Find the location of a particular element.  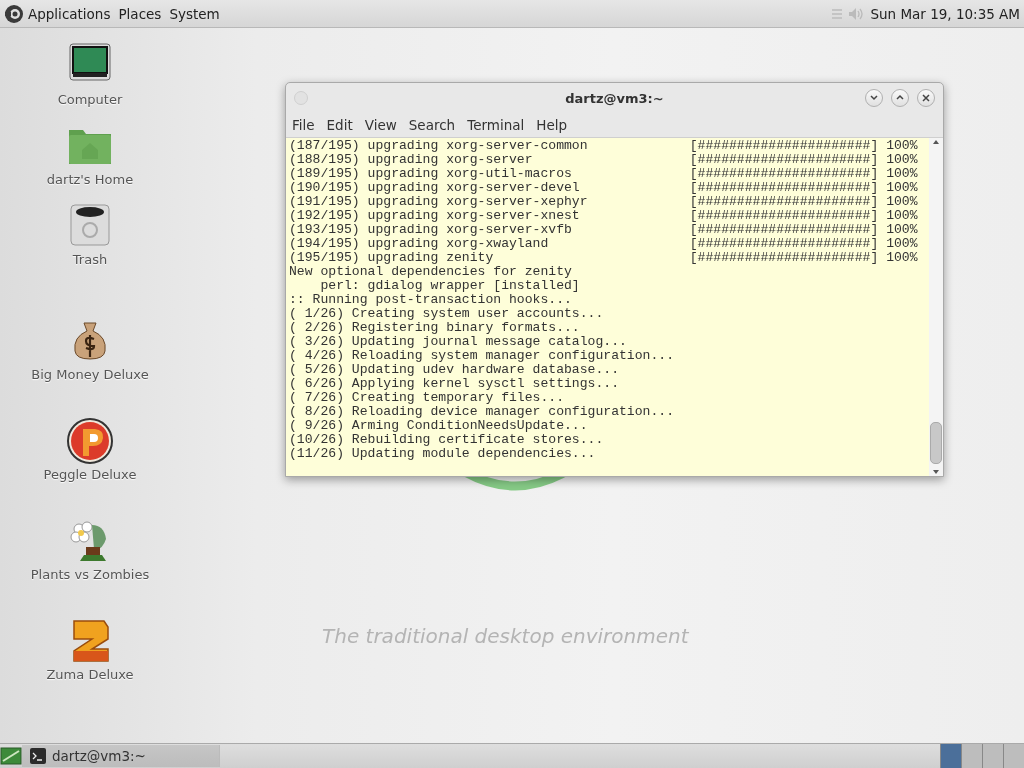

icon-label: Zuma Deluxe is located at coordinates (90, 674).